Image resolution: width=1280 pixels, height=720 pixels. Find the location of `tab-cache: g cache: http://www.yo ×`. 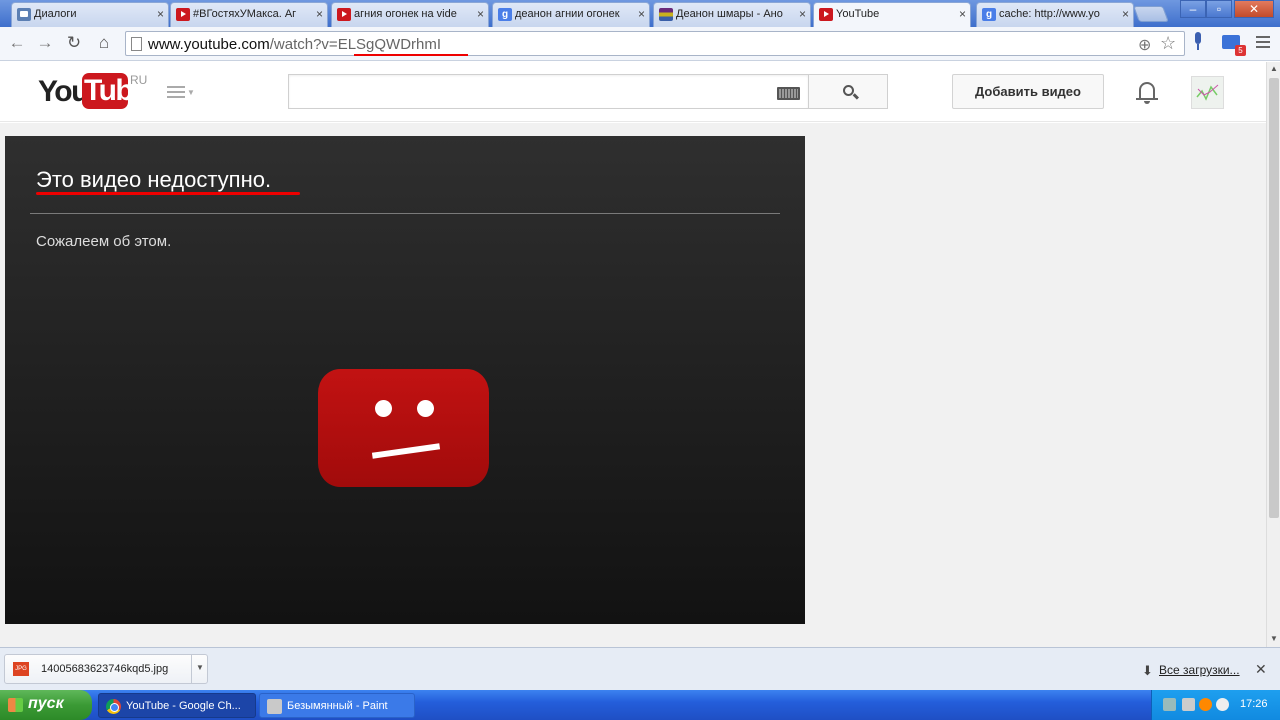

tab-cache: g cache: http://www.yo × is located at coordinates (1055, 14).